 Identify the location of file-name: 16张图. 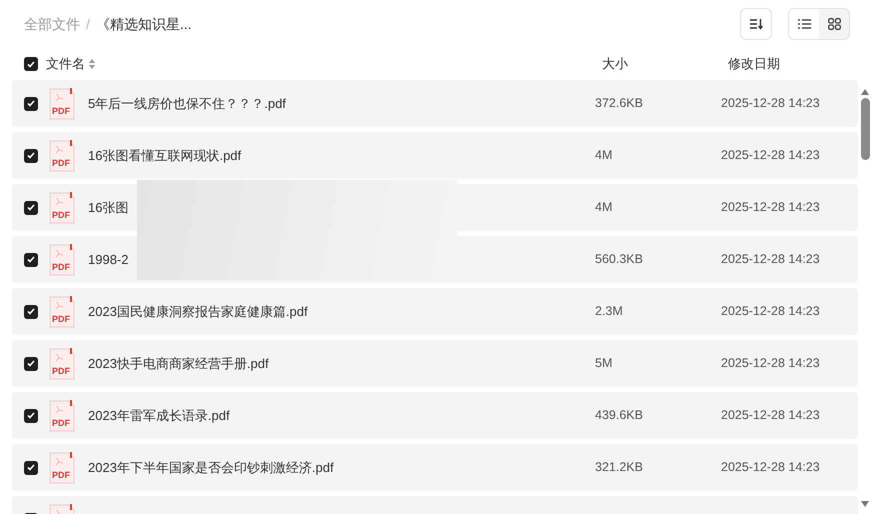
(109, 207).